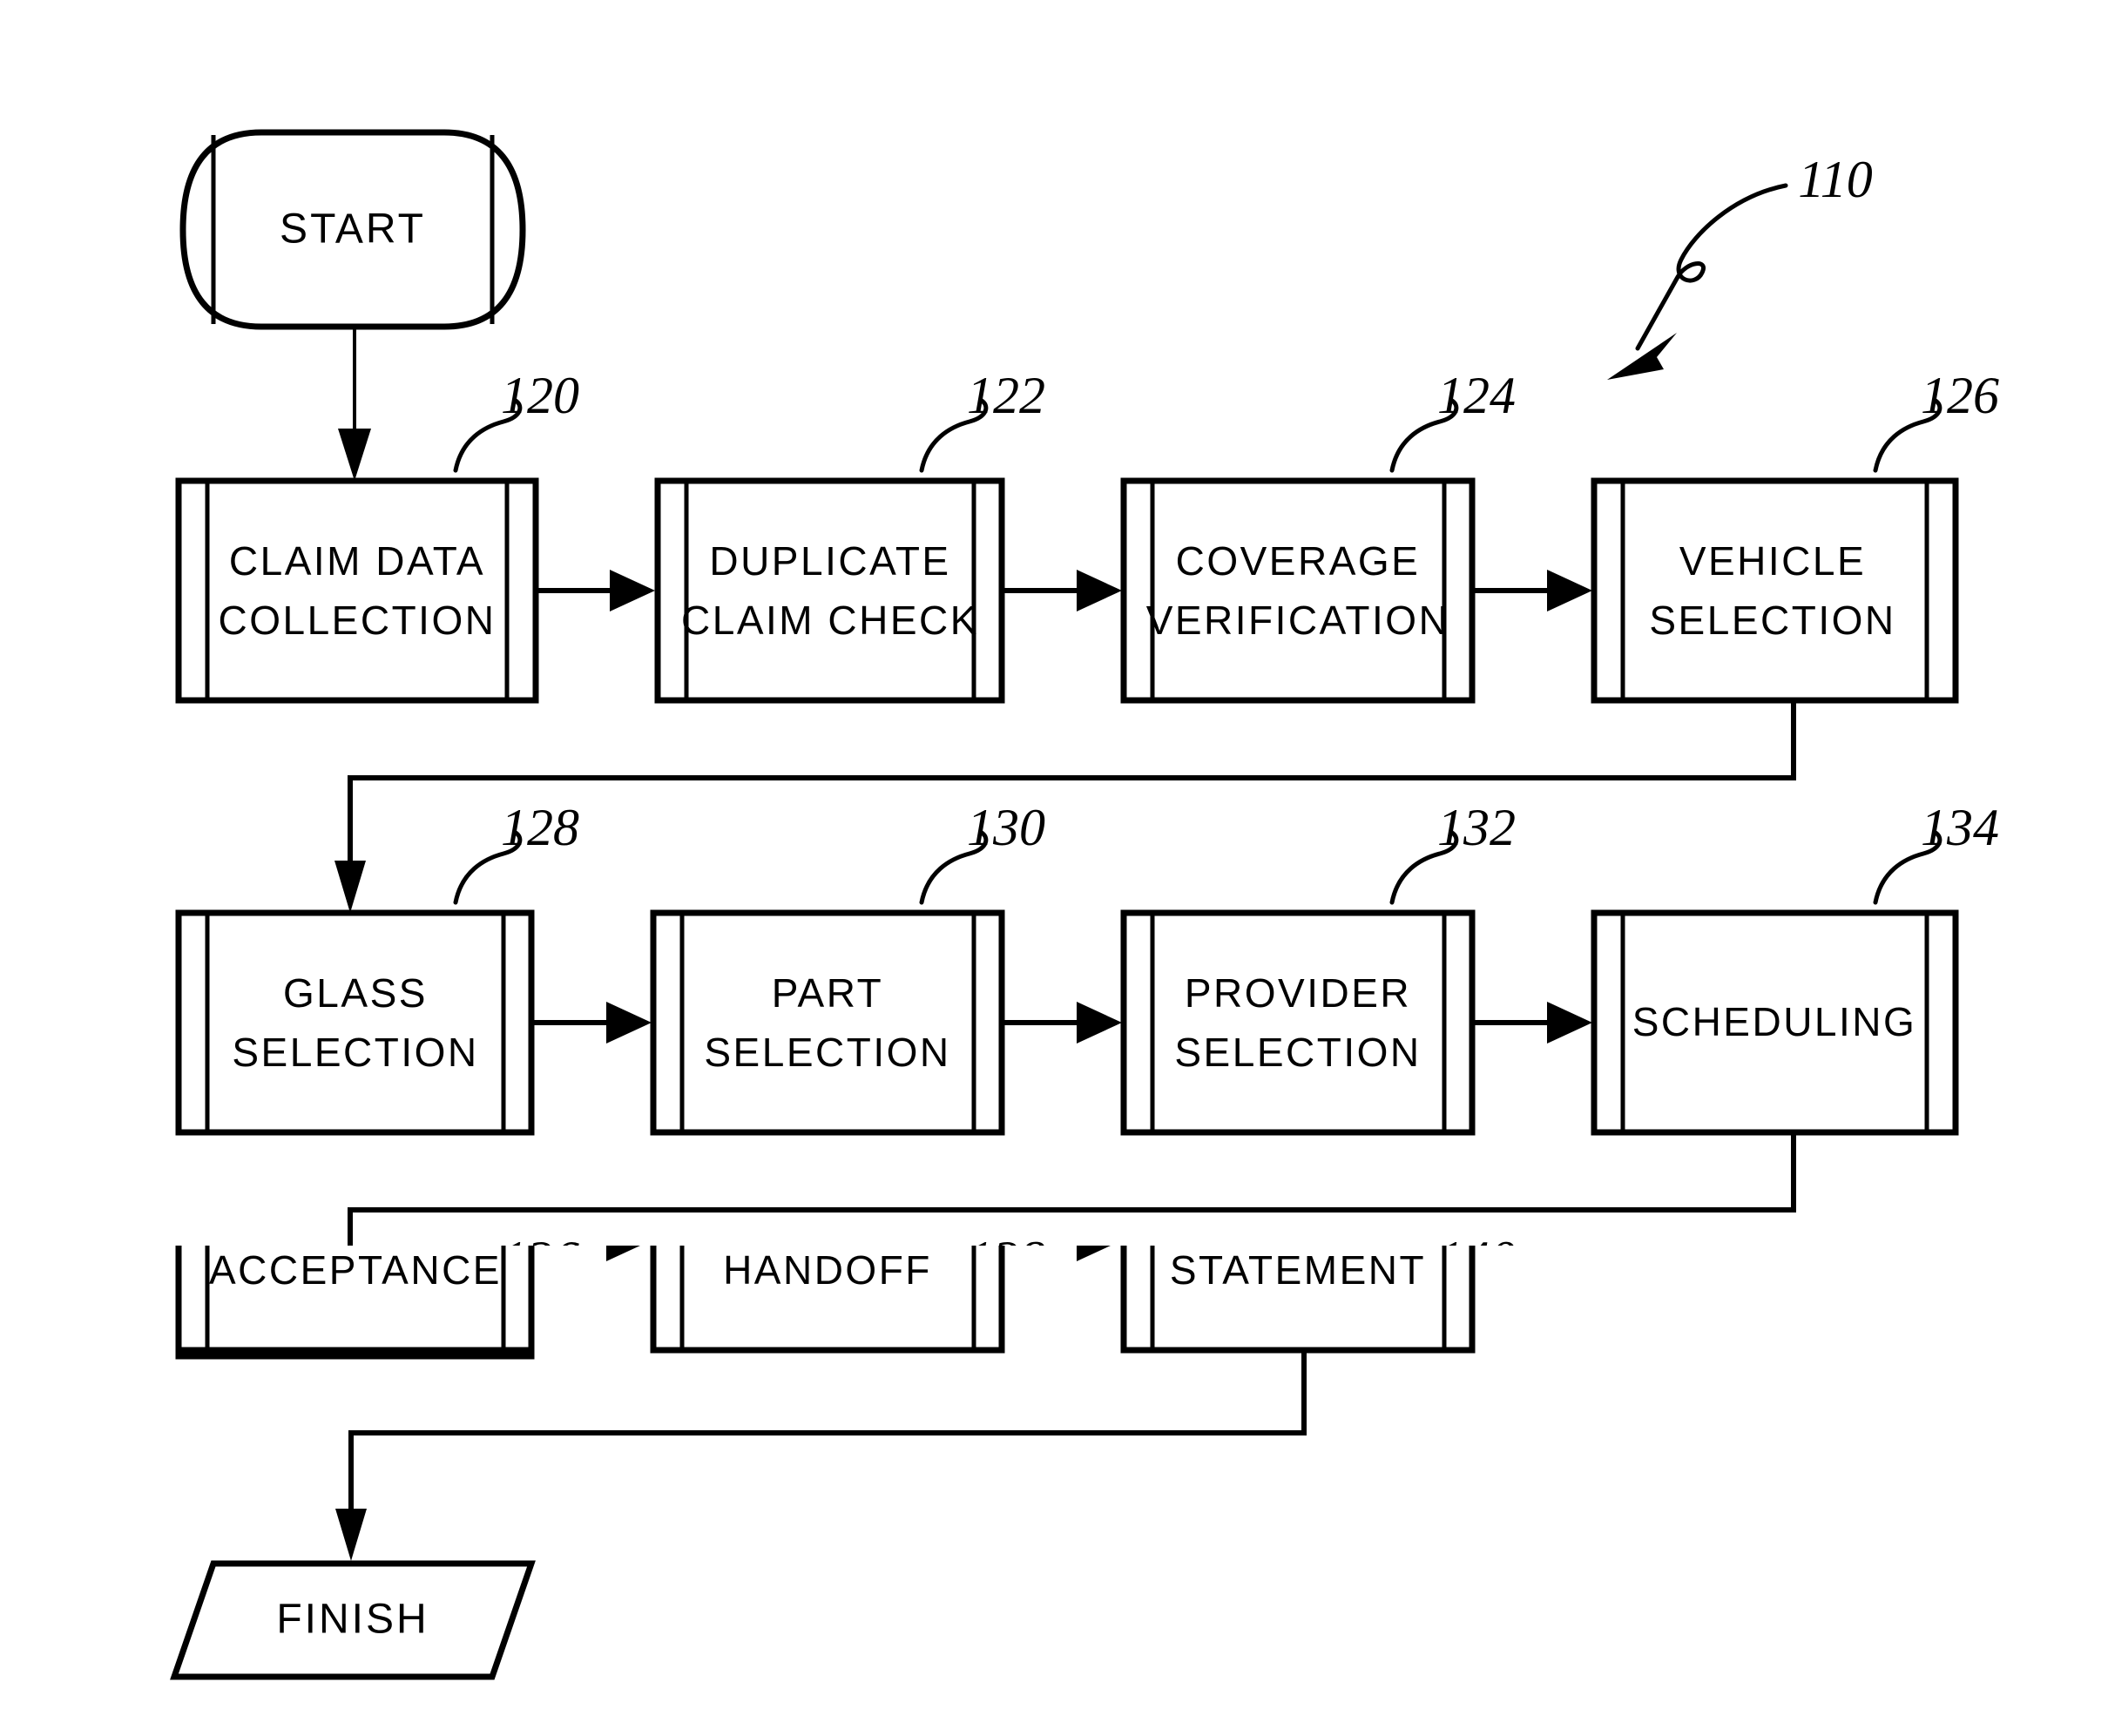 The image size is (2108, 1736). I want to click on ref-124-label: 124, so click(1476, 395).